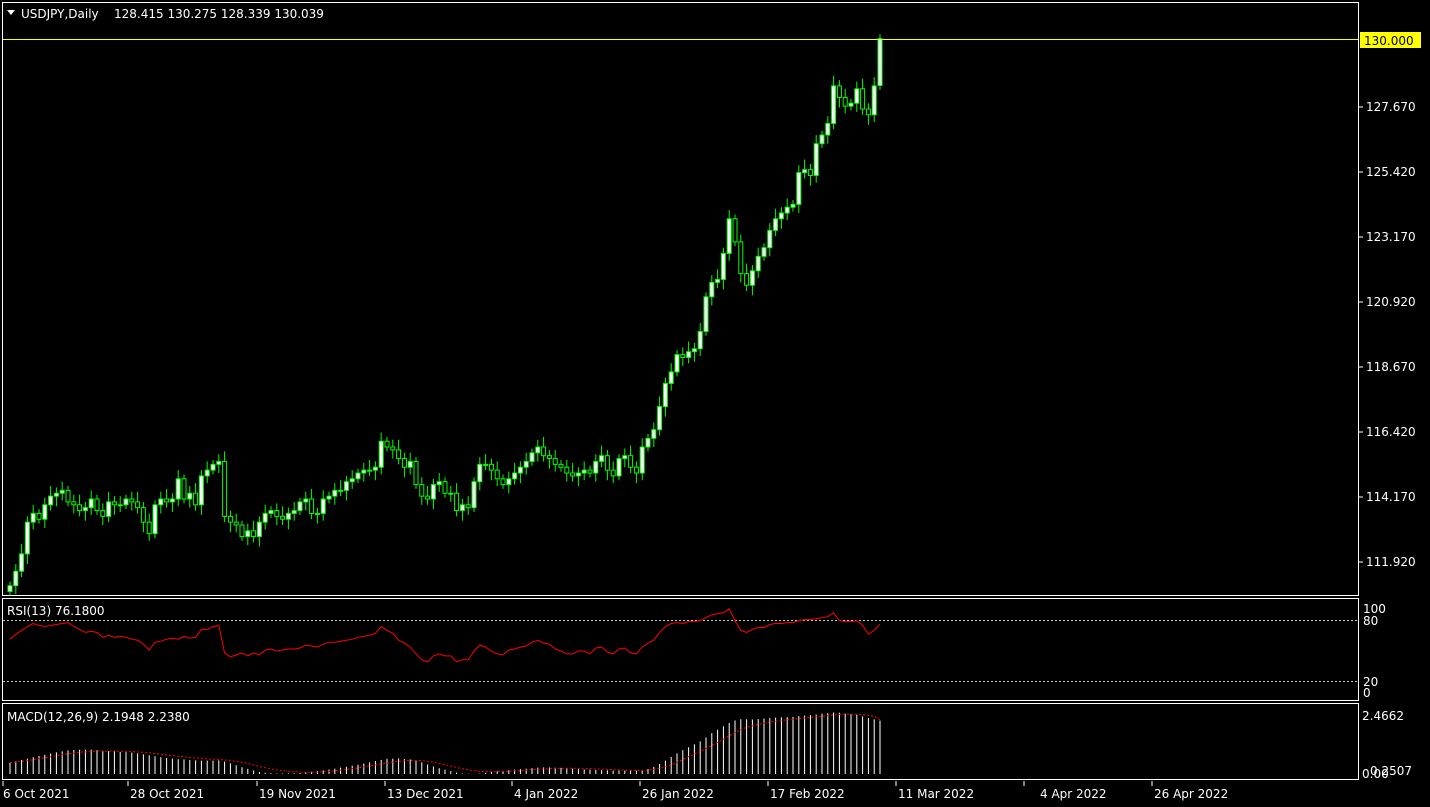 The height and width of the screenshot is (807, 1430). I want to click on ohlc-values: 128.415 130.275 128.339 130.039, so click(219, 14).